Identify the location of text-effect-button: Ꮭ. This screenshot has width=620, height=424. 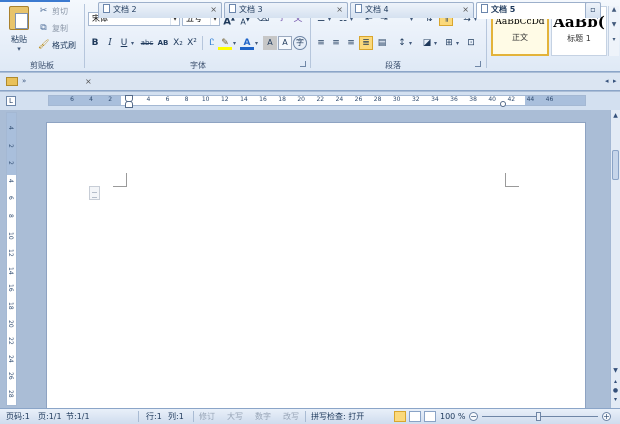
(212, 43).